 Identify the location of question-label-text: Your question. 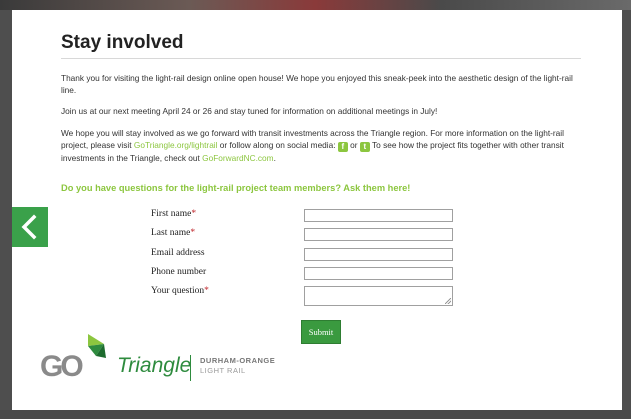
(178, 291).